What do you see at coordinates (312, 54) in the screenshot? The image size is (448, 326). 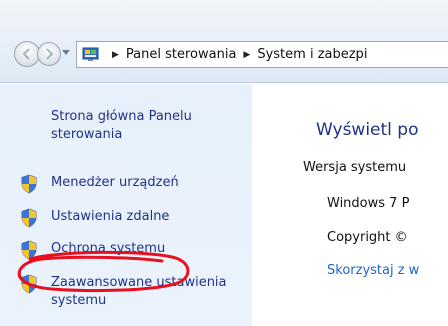 I see `breadcrumb-item-system-security: System i zabezpi` at bounding box center [312, 54].